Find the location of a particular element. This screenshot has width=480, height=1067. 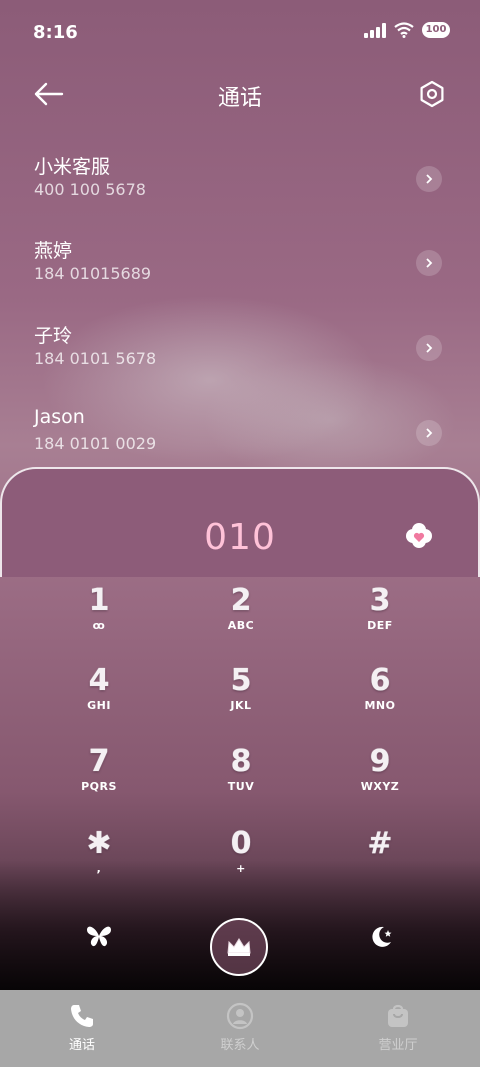

contact-number: 400 100 5678 is located at coordinates (90, 189).